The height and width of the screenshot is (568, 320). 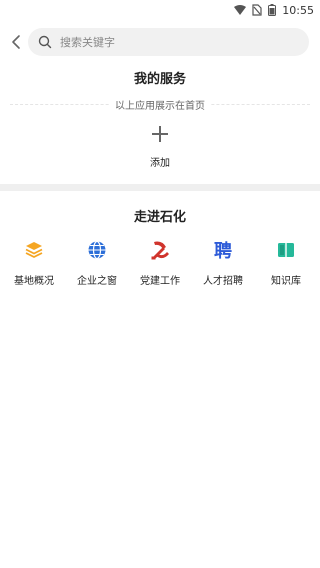 I want to click on tile-party-work: 党建工作, so click(x=160, y=263).